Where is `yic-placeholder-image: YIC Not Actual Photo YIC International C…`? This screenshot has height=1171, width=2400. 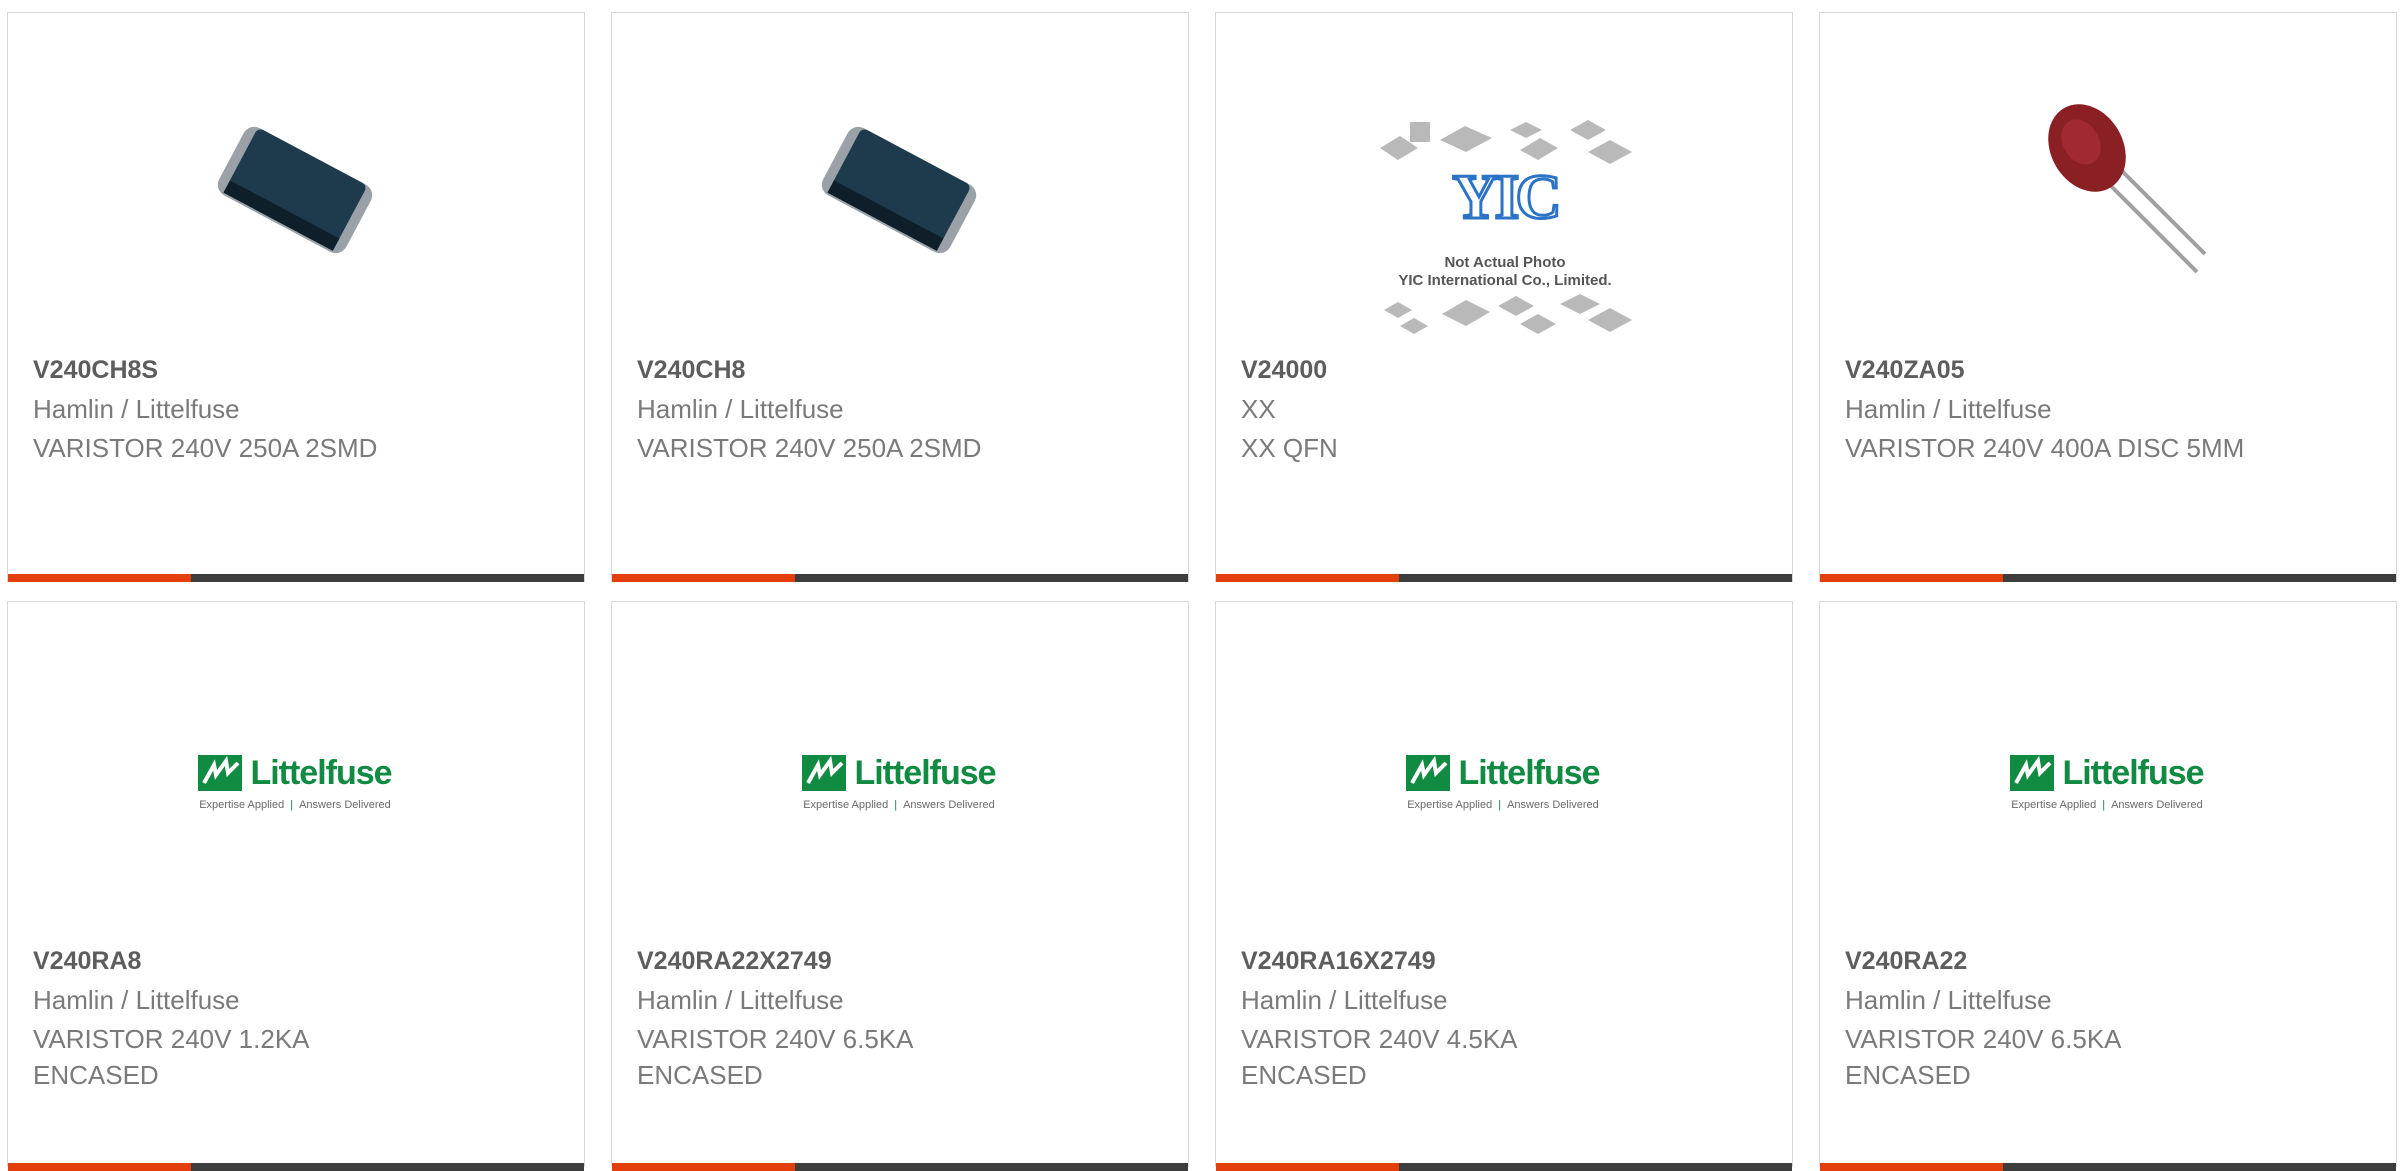 yic-placeholder-image: YIC Not Actual Photo YIC International C… is located at coordinates (1505, 228).